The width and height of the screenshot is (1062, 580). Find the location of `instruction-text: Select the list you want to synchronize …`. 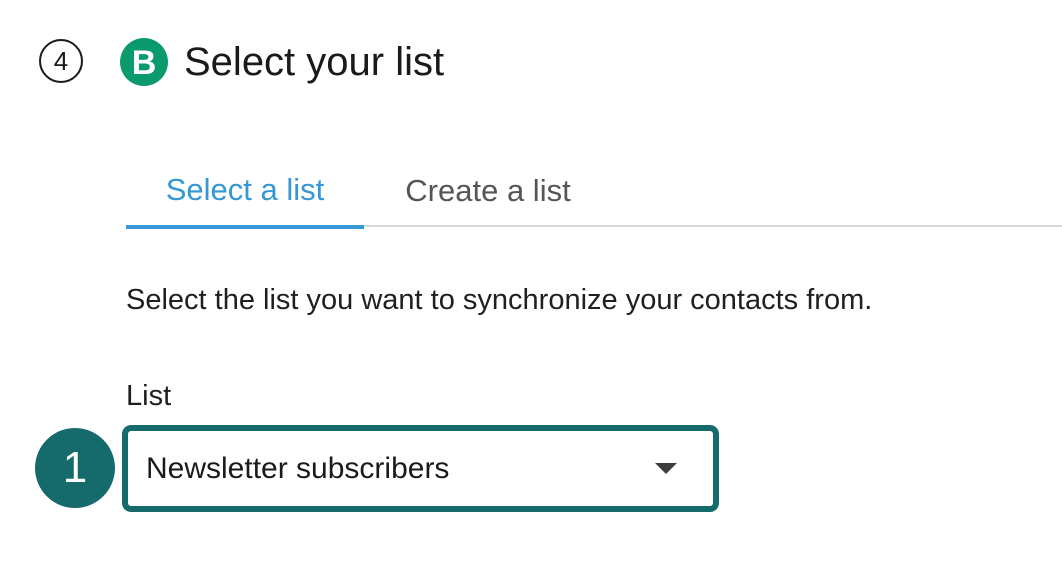

instruction-text: Select the list you want to synchronize … is located at coordinates (499, 300).